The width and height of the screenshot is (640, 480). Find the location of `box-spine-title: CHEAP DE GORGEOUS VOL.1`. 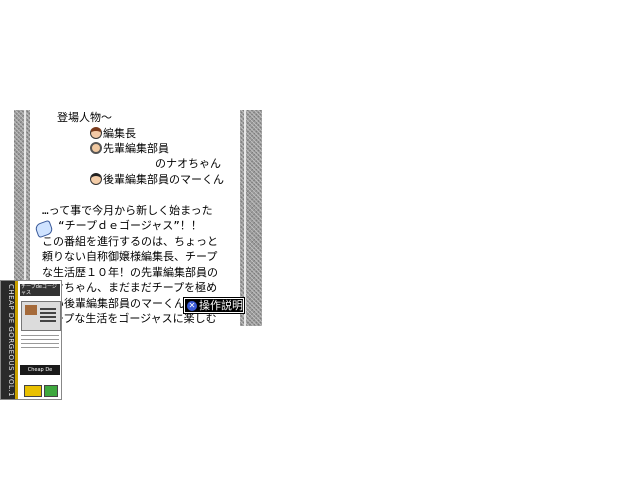

box-spine-title: CHEAP DE GORGEOUS VOL.1 is located at coordinates (8, 340).